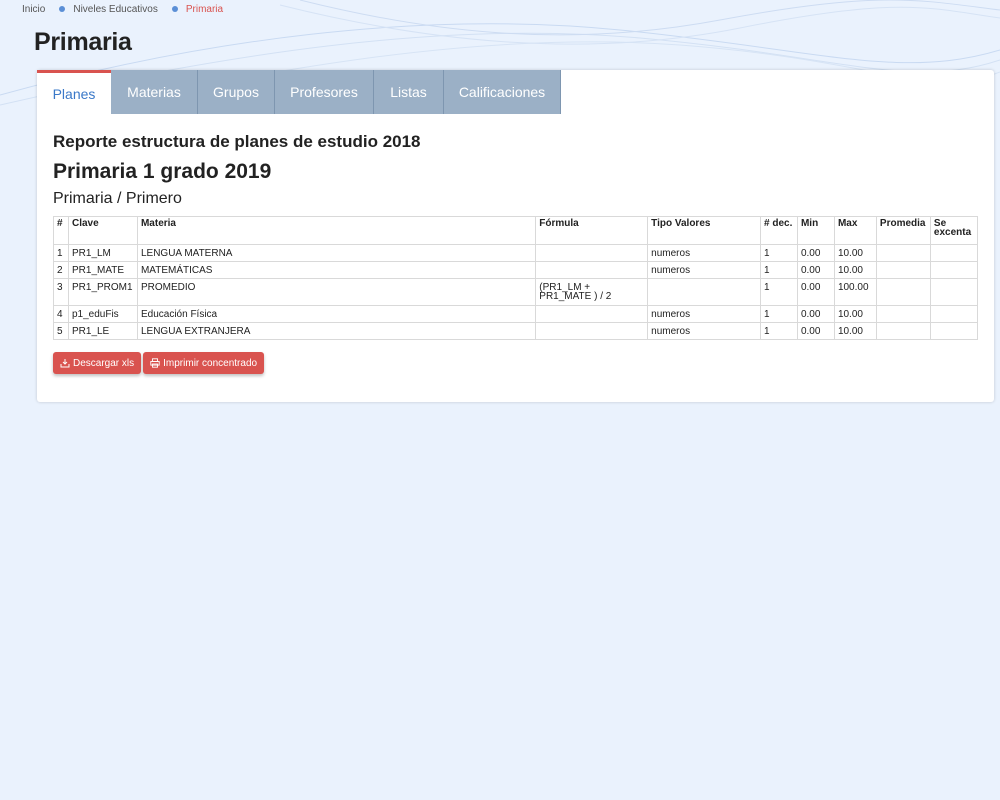 The height and width of the screenshot is (800, 1000). What do you see at coordinates (102, 230) in the screenshot?
I see `header-clave: Clave` at bounding box center [102, 230].